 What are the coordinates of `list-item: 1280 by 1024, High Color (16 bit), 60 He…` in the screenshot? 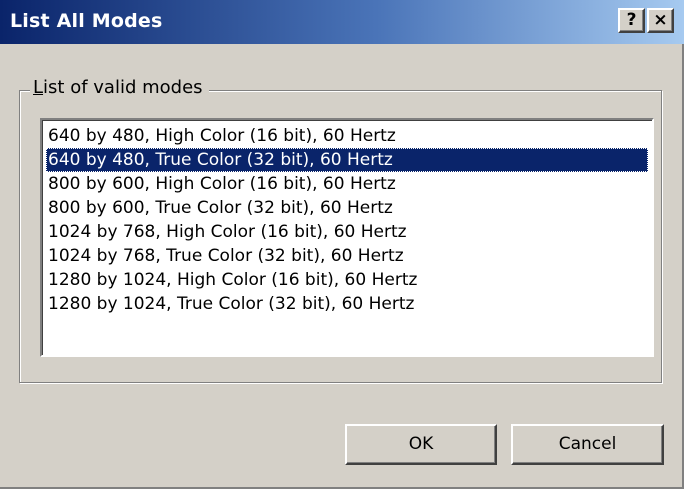 It's located at (347, 280).